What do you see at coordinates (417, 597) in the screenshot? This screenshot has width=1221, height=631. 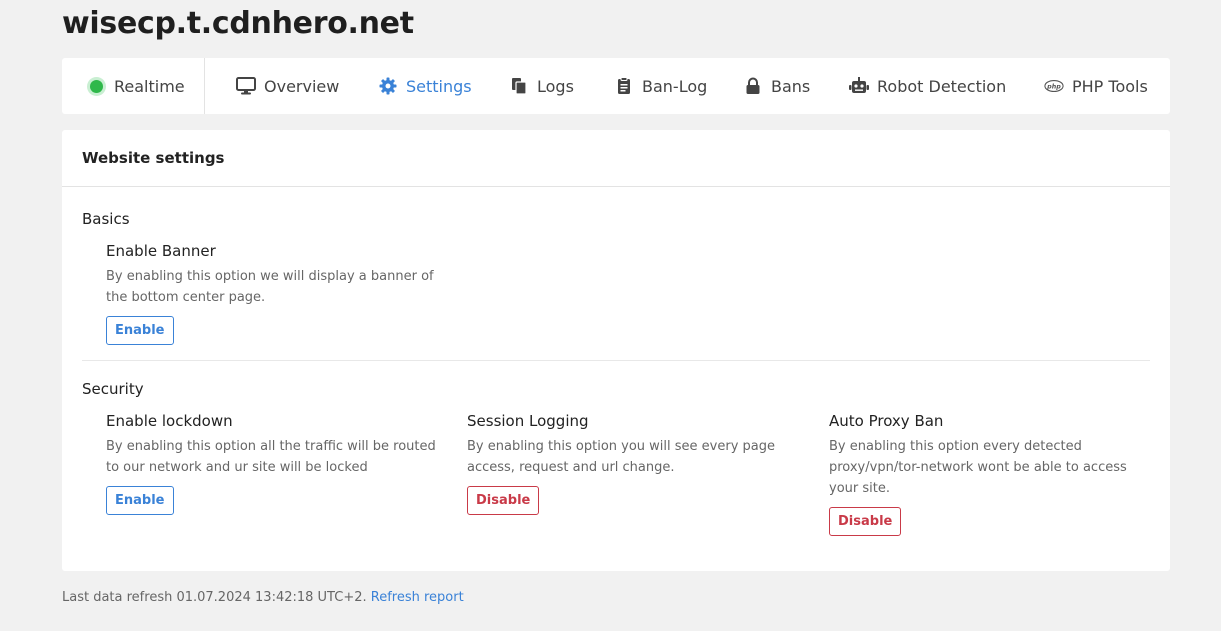 I see `refresh-report-link: Refresh report` at bounding box center [417, 597].